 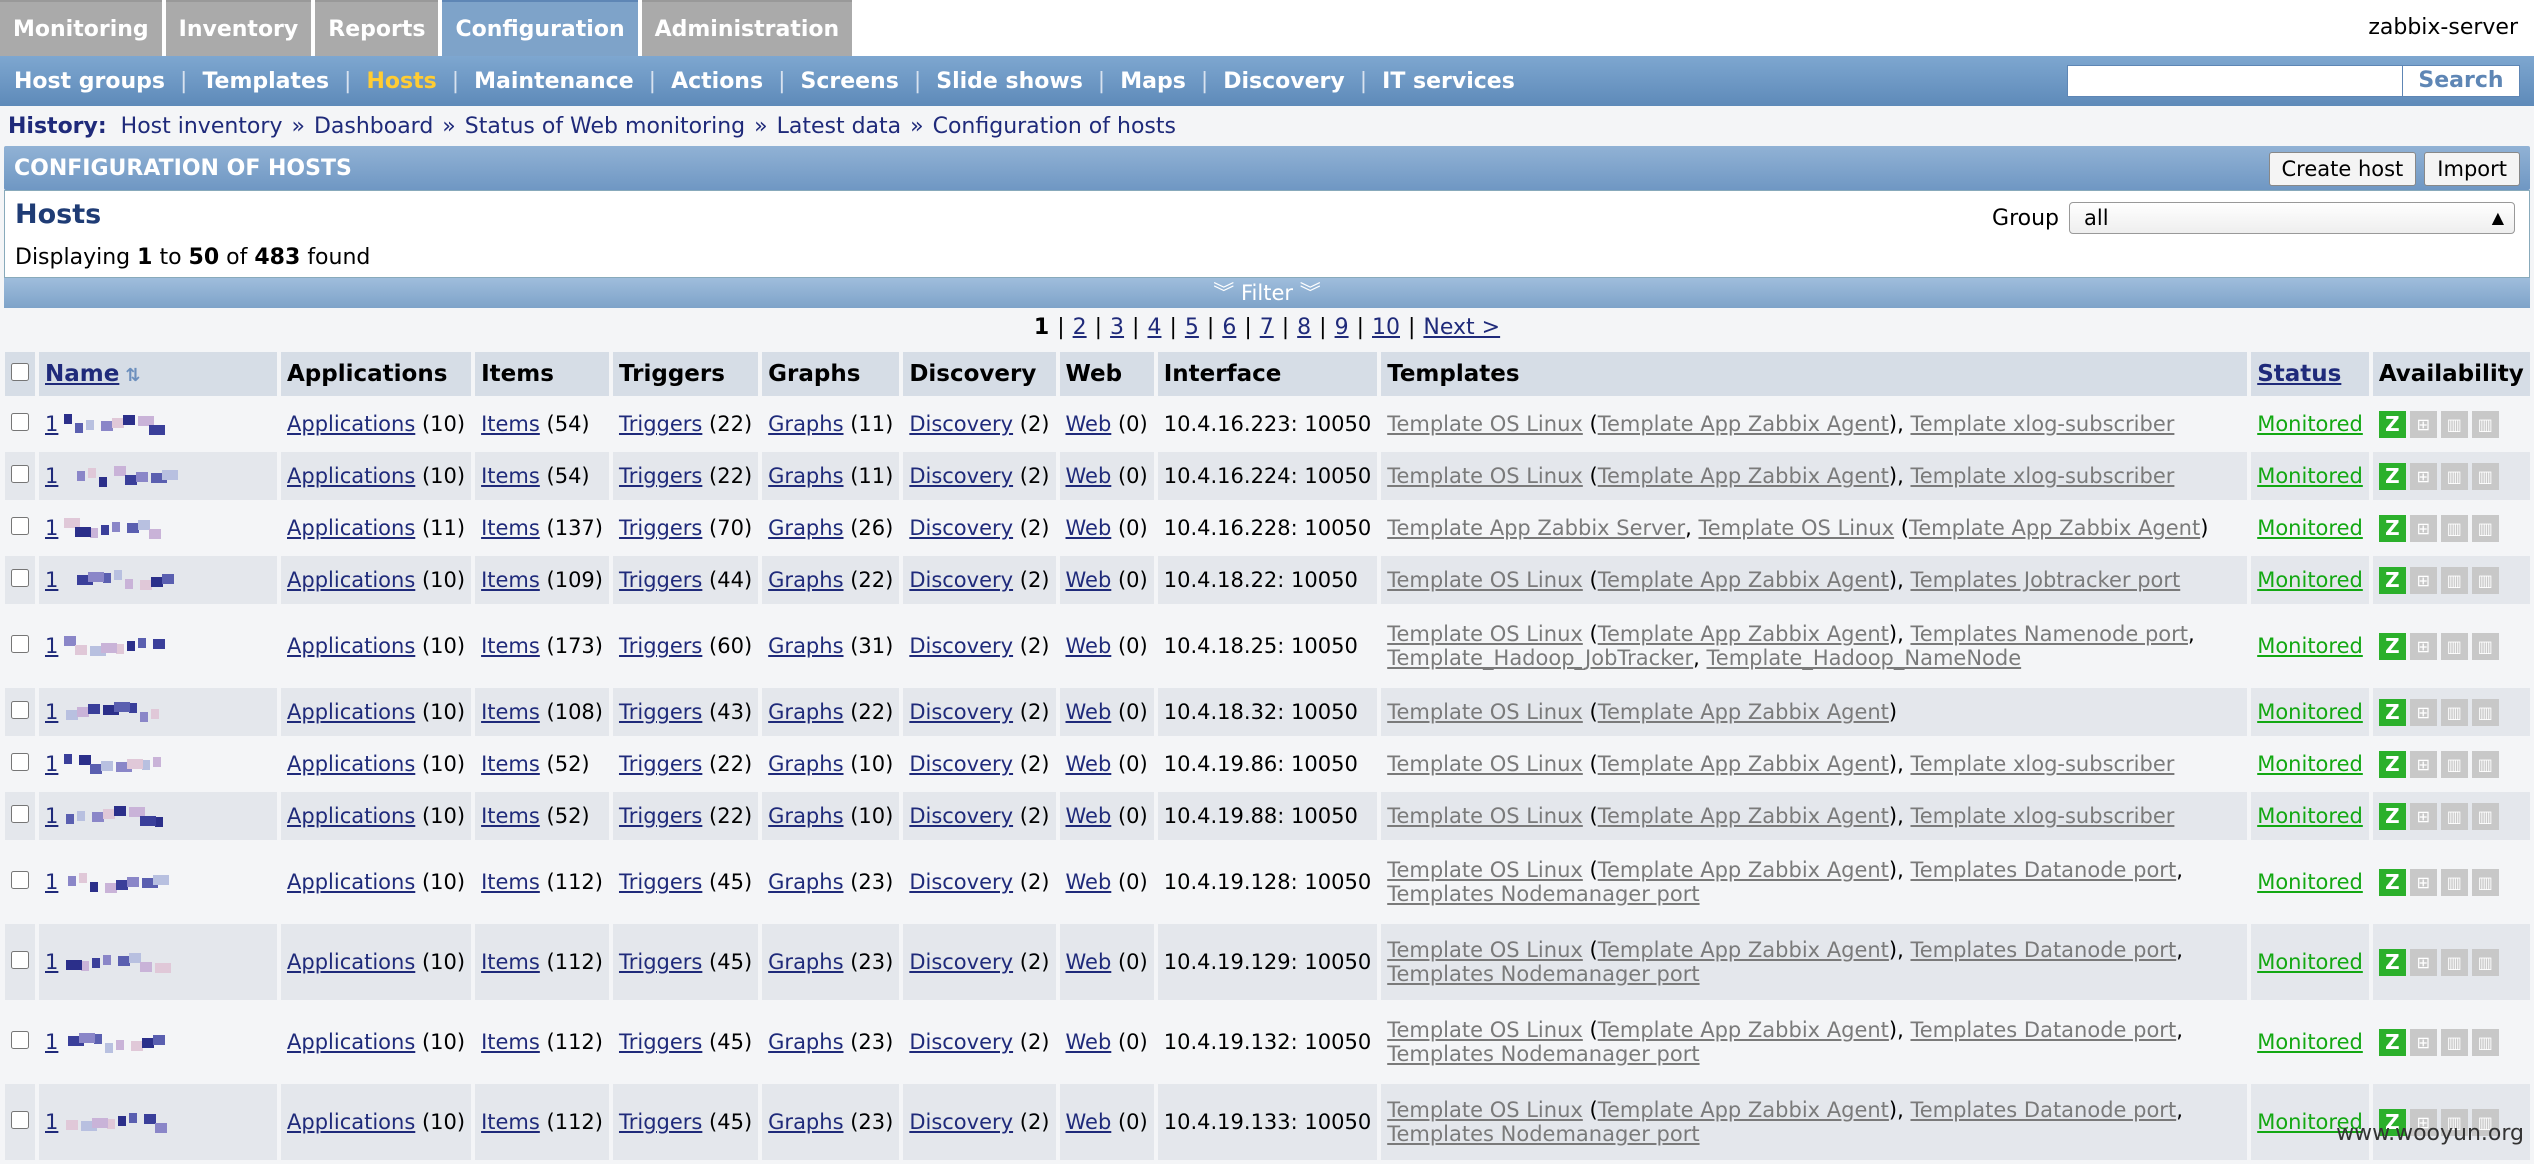 I want to click on page-8: 8, so click(x=1304, y=327).